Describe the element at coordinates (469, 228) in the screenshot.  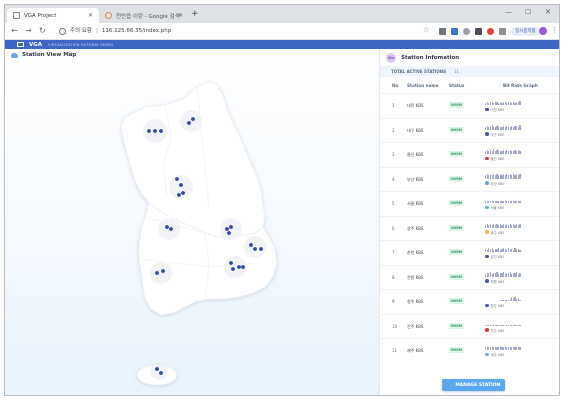
I see `table-row: 6 광주 KBS NORM 광주 KBS` at that location.